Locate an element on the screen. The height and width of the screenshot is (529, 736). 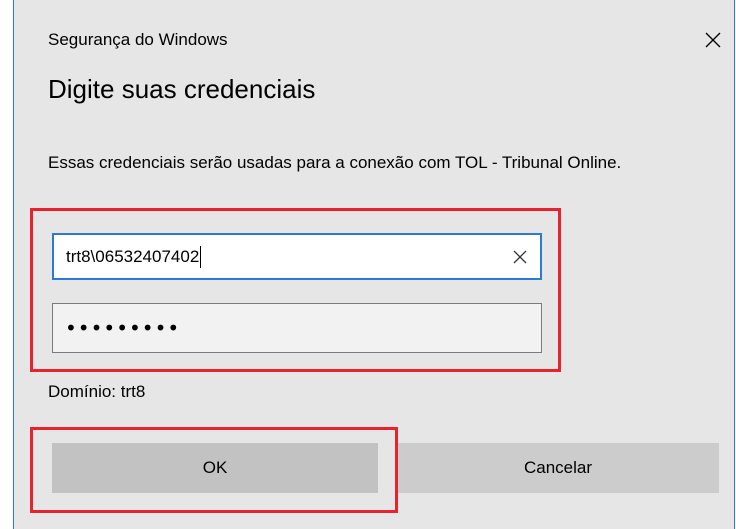
dialog-heading: Digite suas credenciais is located at coordinates (182, 89).